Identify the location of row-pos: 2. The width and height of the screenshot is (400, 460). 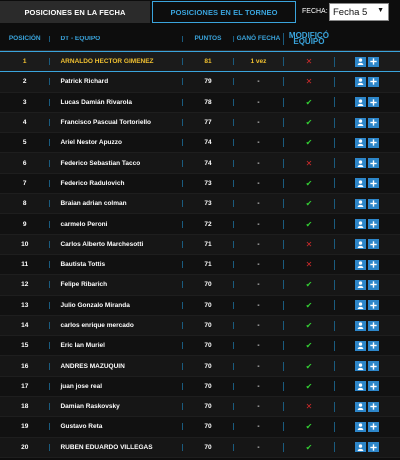
(24, 82).